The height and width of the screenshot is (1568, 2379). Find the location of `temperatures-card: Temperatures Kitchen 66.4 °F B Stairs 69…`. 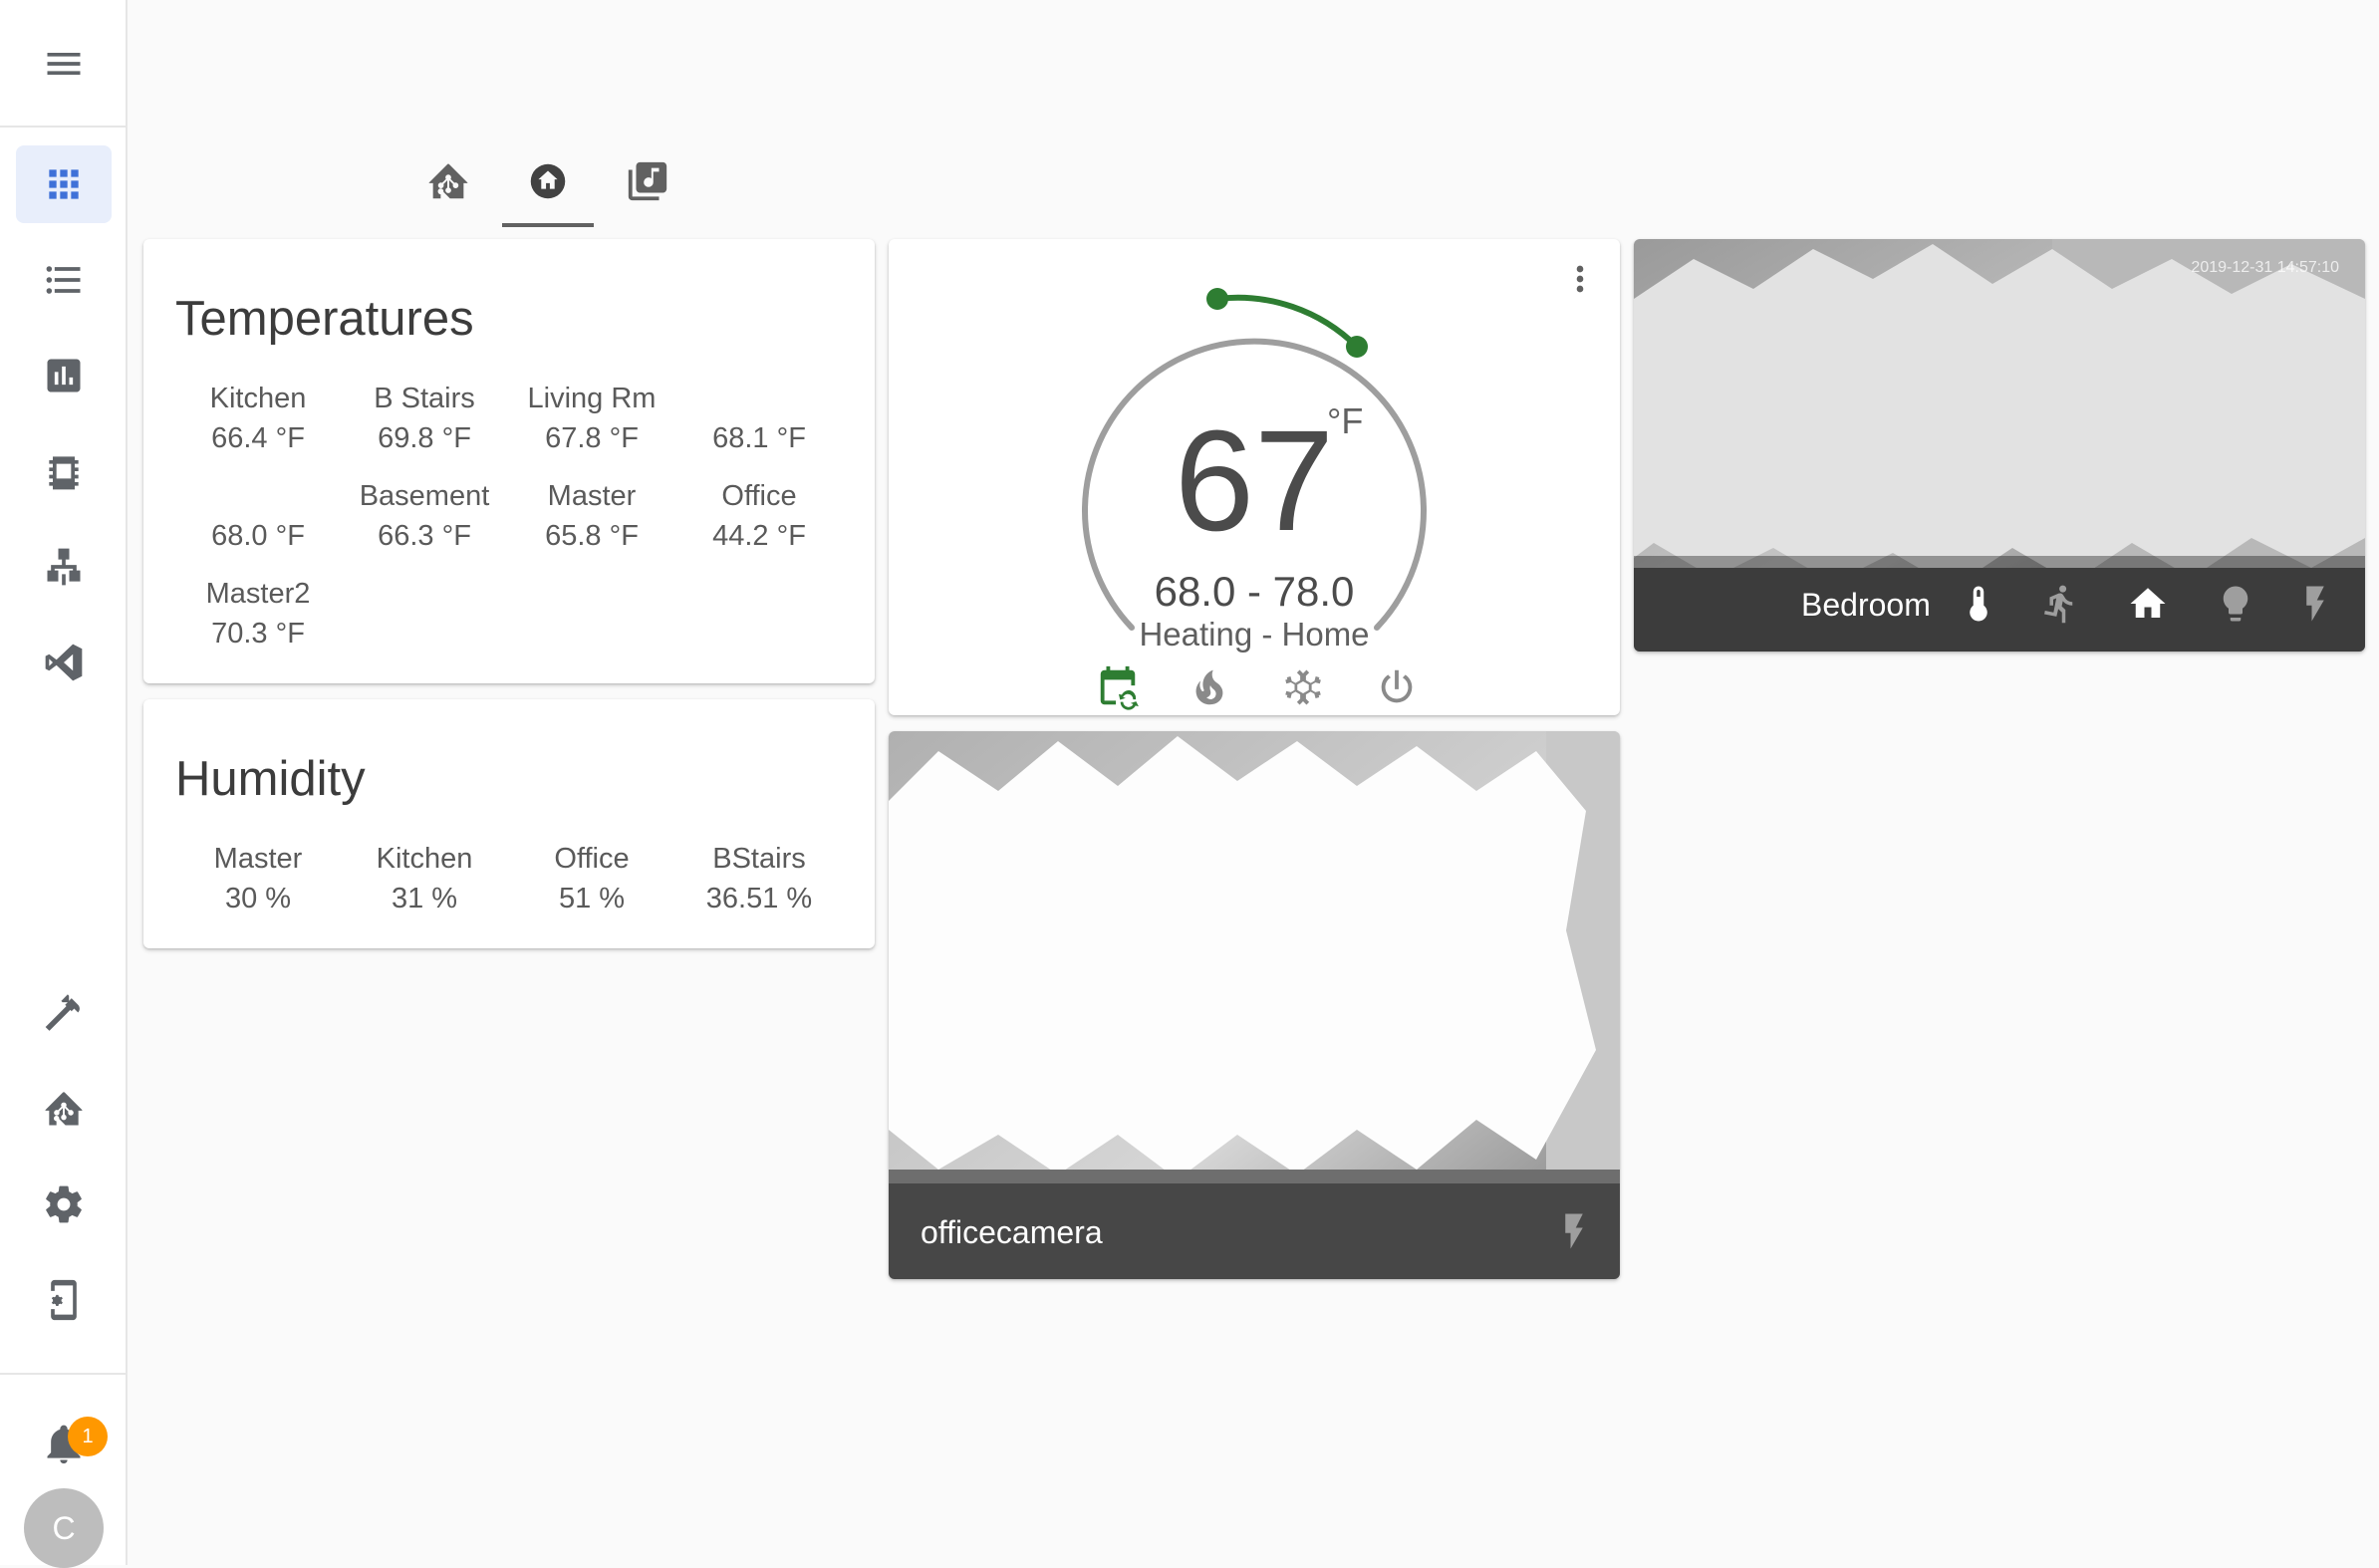

temperatures-card: Temperatures Kitchen 66.4 °F B Stairs 69… is located at coordinates (509, 461).